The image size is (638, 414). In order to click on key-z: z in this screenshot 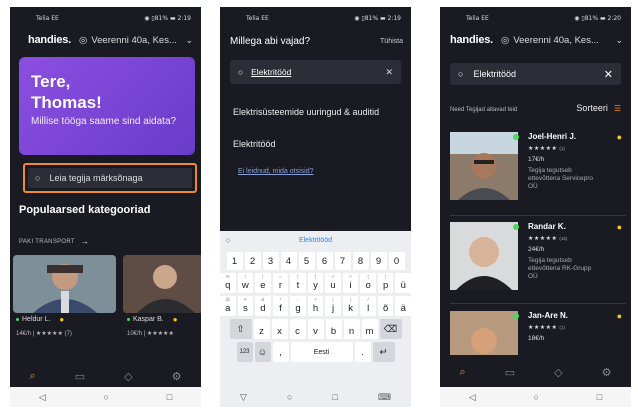, I will do `click(261, 329)`.